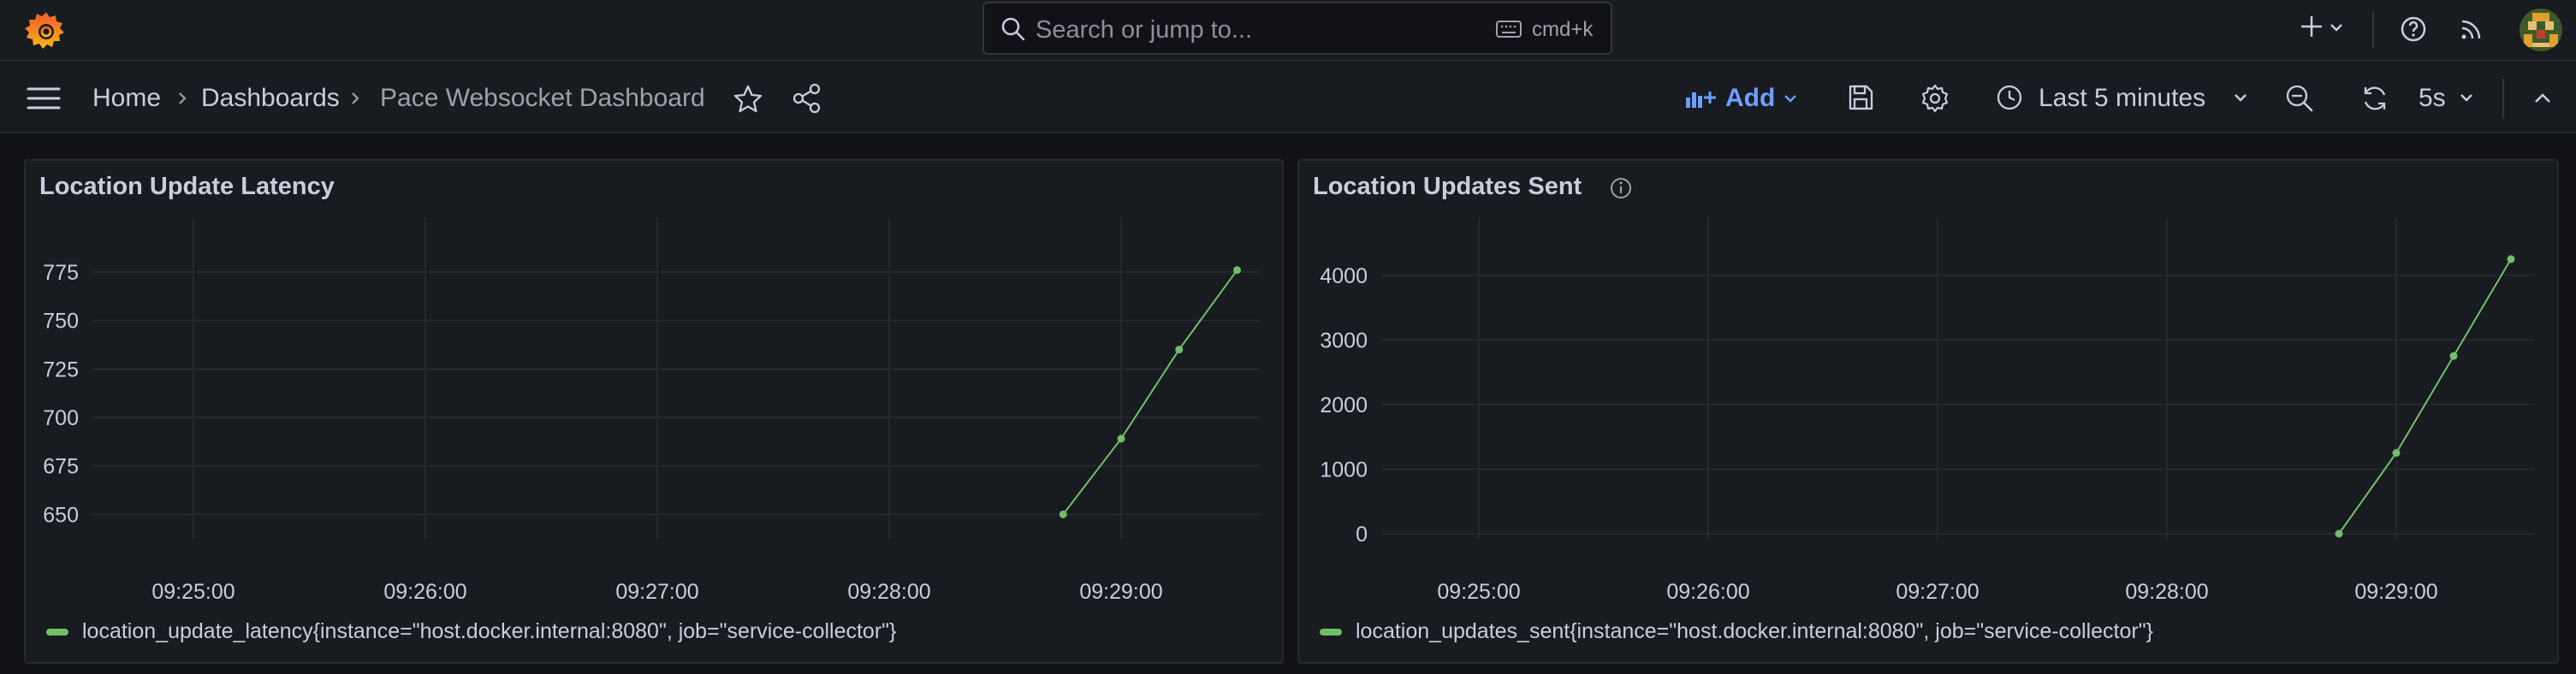 The width and height of the screenshot is (2576, 674). What do you see at coordinates (1935, 98) in the screenshot?
I see `gear-icon` at bounding box center [1935, 98].